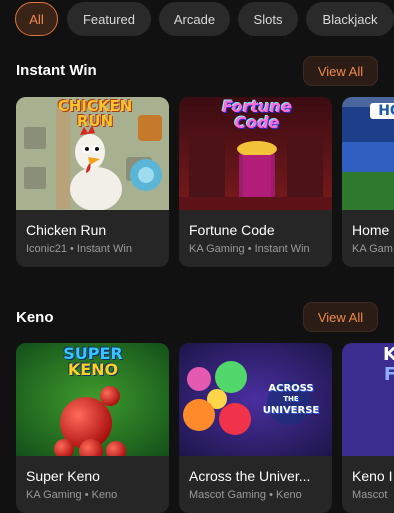 This screenshot has height=513, width=394. Describe the element at coordinates (255, 153) in the screenshot. I see `fortune-code-thumbnail: Fortune Code` at that location.